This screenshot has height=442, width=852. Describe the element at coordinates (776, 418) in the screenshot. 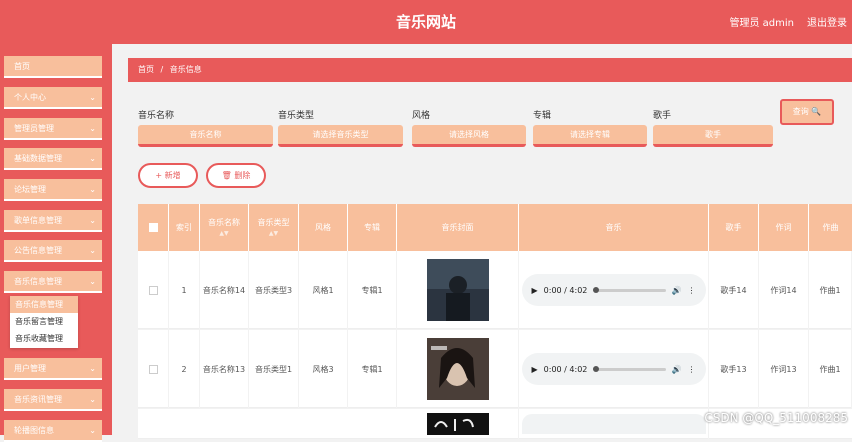

I see `watermark: CSDN @QQ_511008285` at that location.